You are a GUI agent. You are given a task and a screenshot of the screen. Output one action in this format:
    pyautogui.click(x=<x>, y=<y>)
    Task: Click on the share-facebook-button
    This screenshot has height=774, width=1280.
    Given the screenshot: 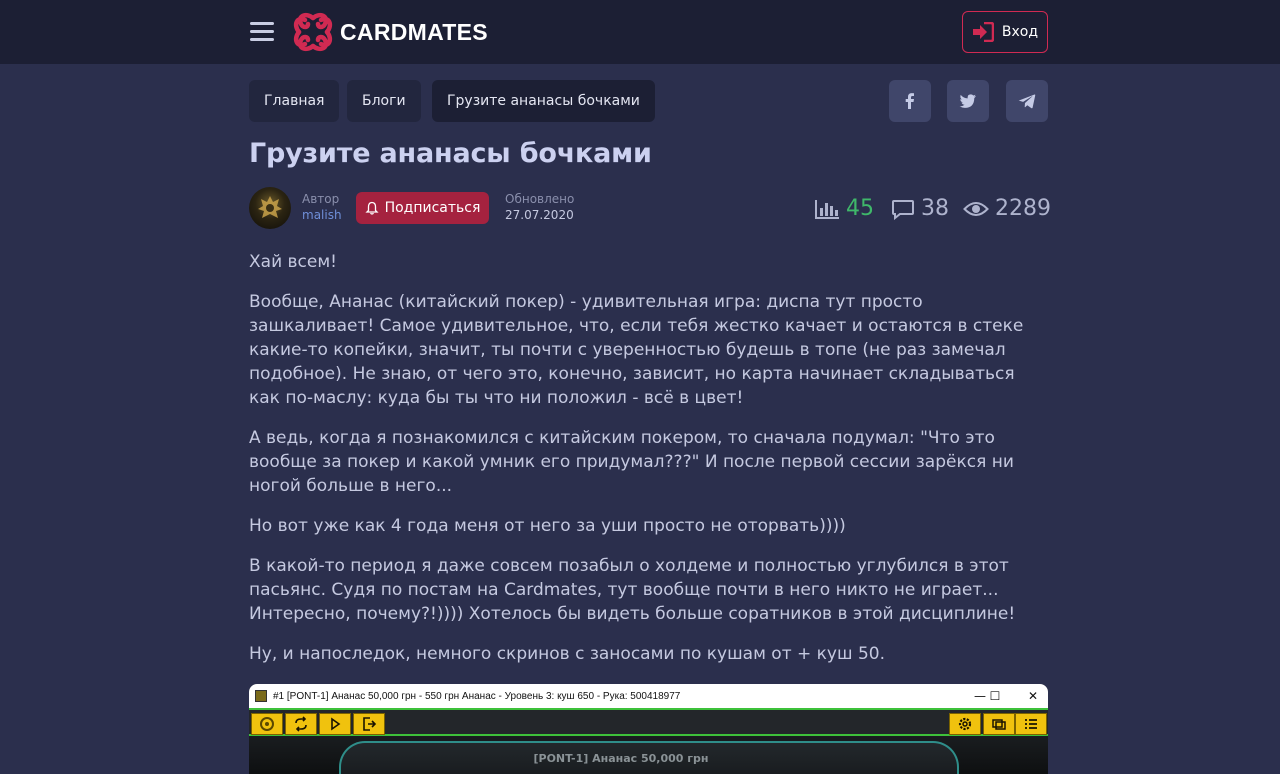 What is the action you would take?
    pyautogui.click(x=910, y=101)
    